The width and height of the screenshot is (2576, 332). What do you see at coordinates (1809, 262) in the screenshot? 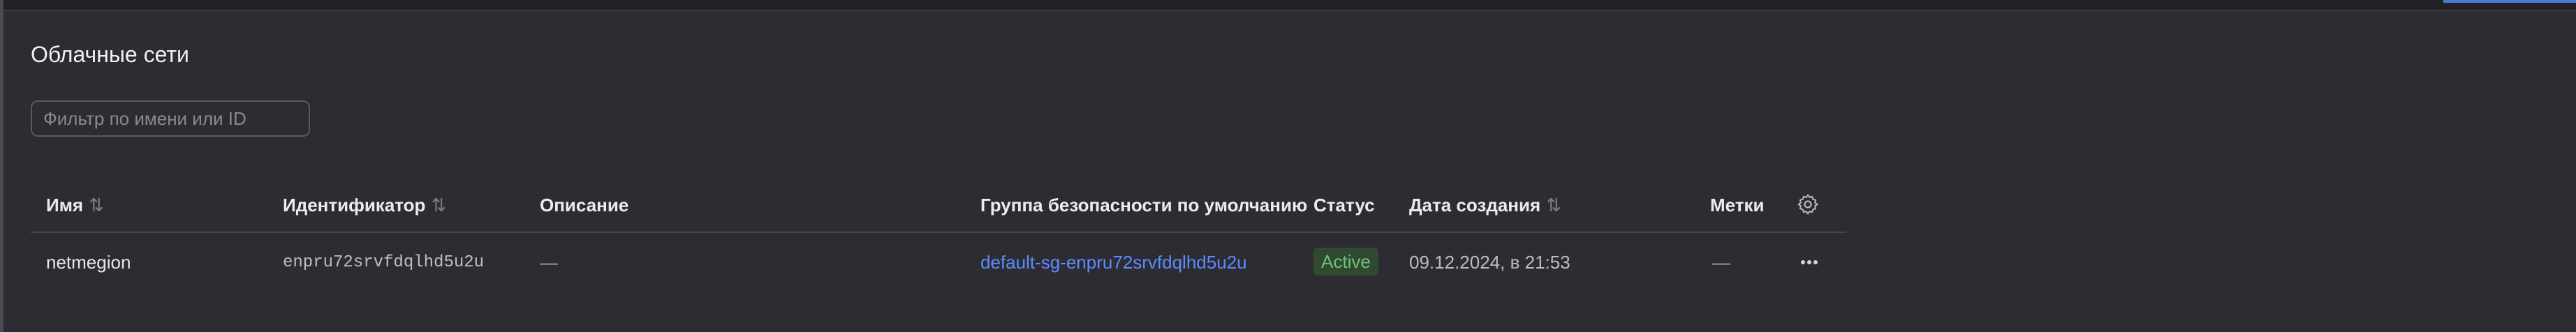
I see `more-horizontal-icon` at bounding box center [1809, 262].